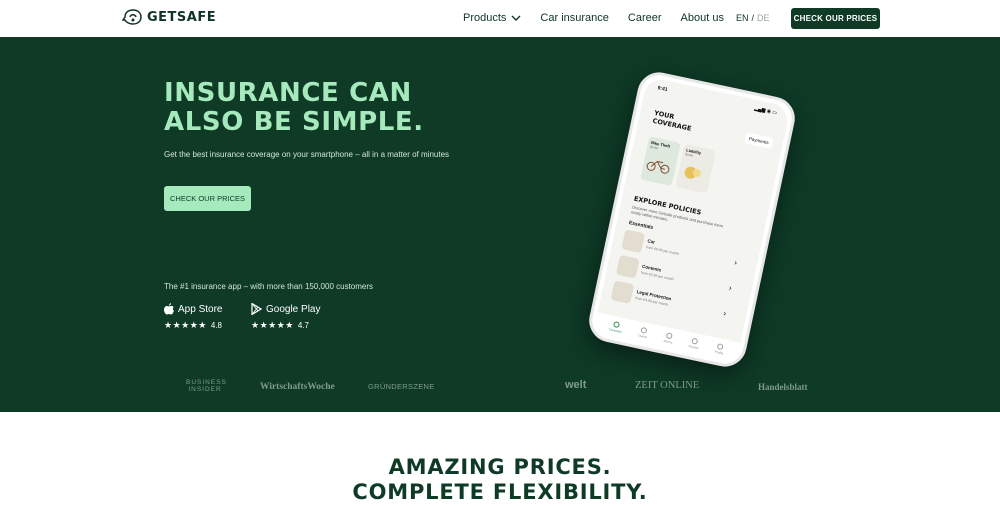 This screenshot has height=506, width=1000. I want to click on prices-heading-line2: COMPLETE FLEXIBILITY., so click(500, 492).